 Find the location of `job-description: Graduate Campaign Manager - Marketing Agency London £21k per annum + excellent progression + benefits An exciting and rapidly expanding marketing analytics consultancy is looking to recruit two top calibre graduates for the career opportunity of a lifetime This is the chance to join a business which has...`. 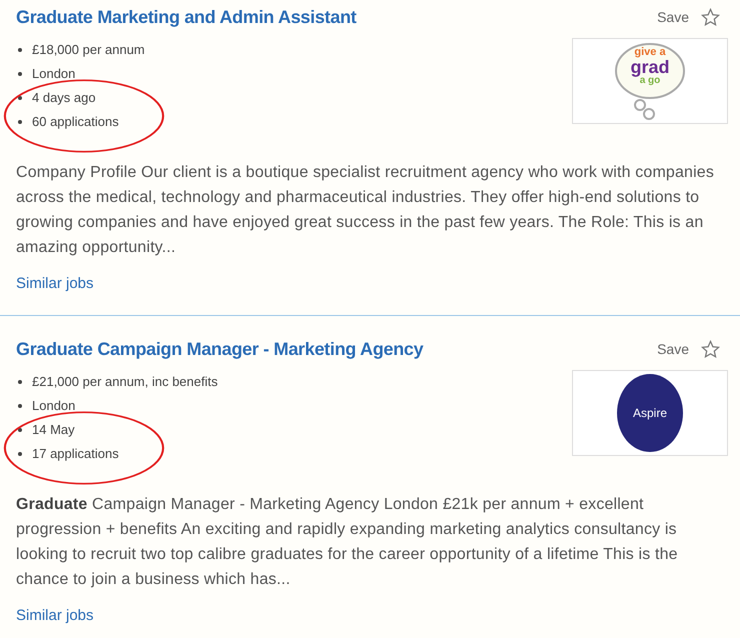

job-description: Graduate Campaign Manager - Marketing Agency London £21k per annum + excellent progression + benefits An exciting and rapidly expanding marketing analytics consultancy is looking to recruit two top calibre graduates for the career opportunity of a lifetime This is the chance to join a business which has... is located at coordinates (347, 542).